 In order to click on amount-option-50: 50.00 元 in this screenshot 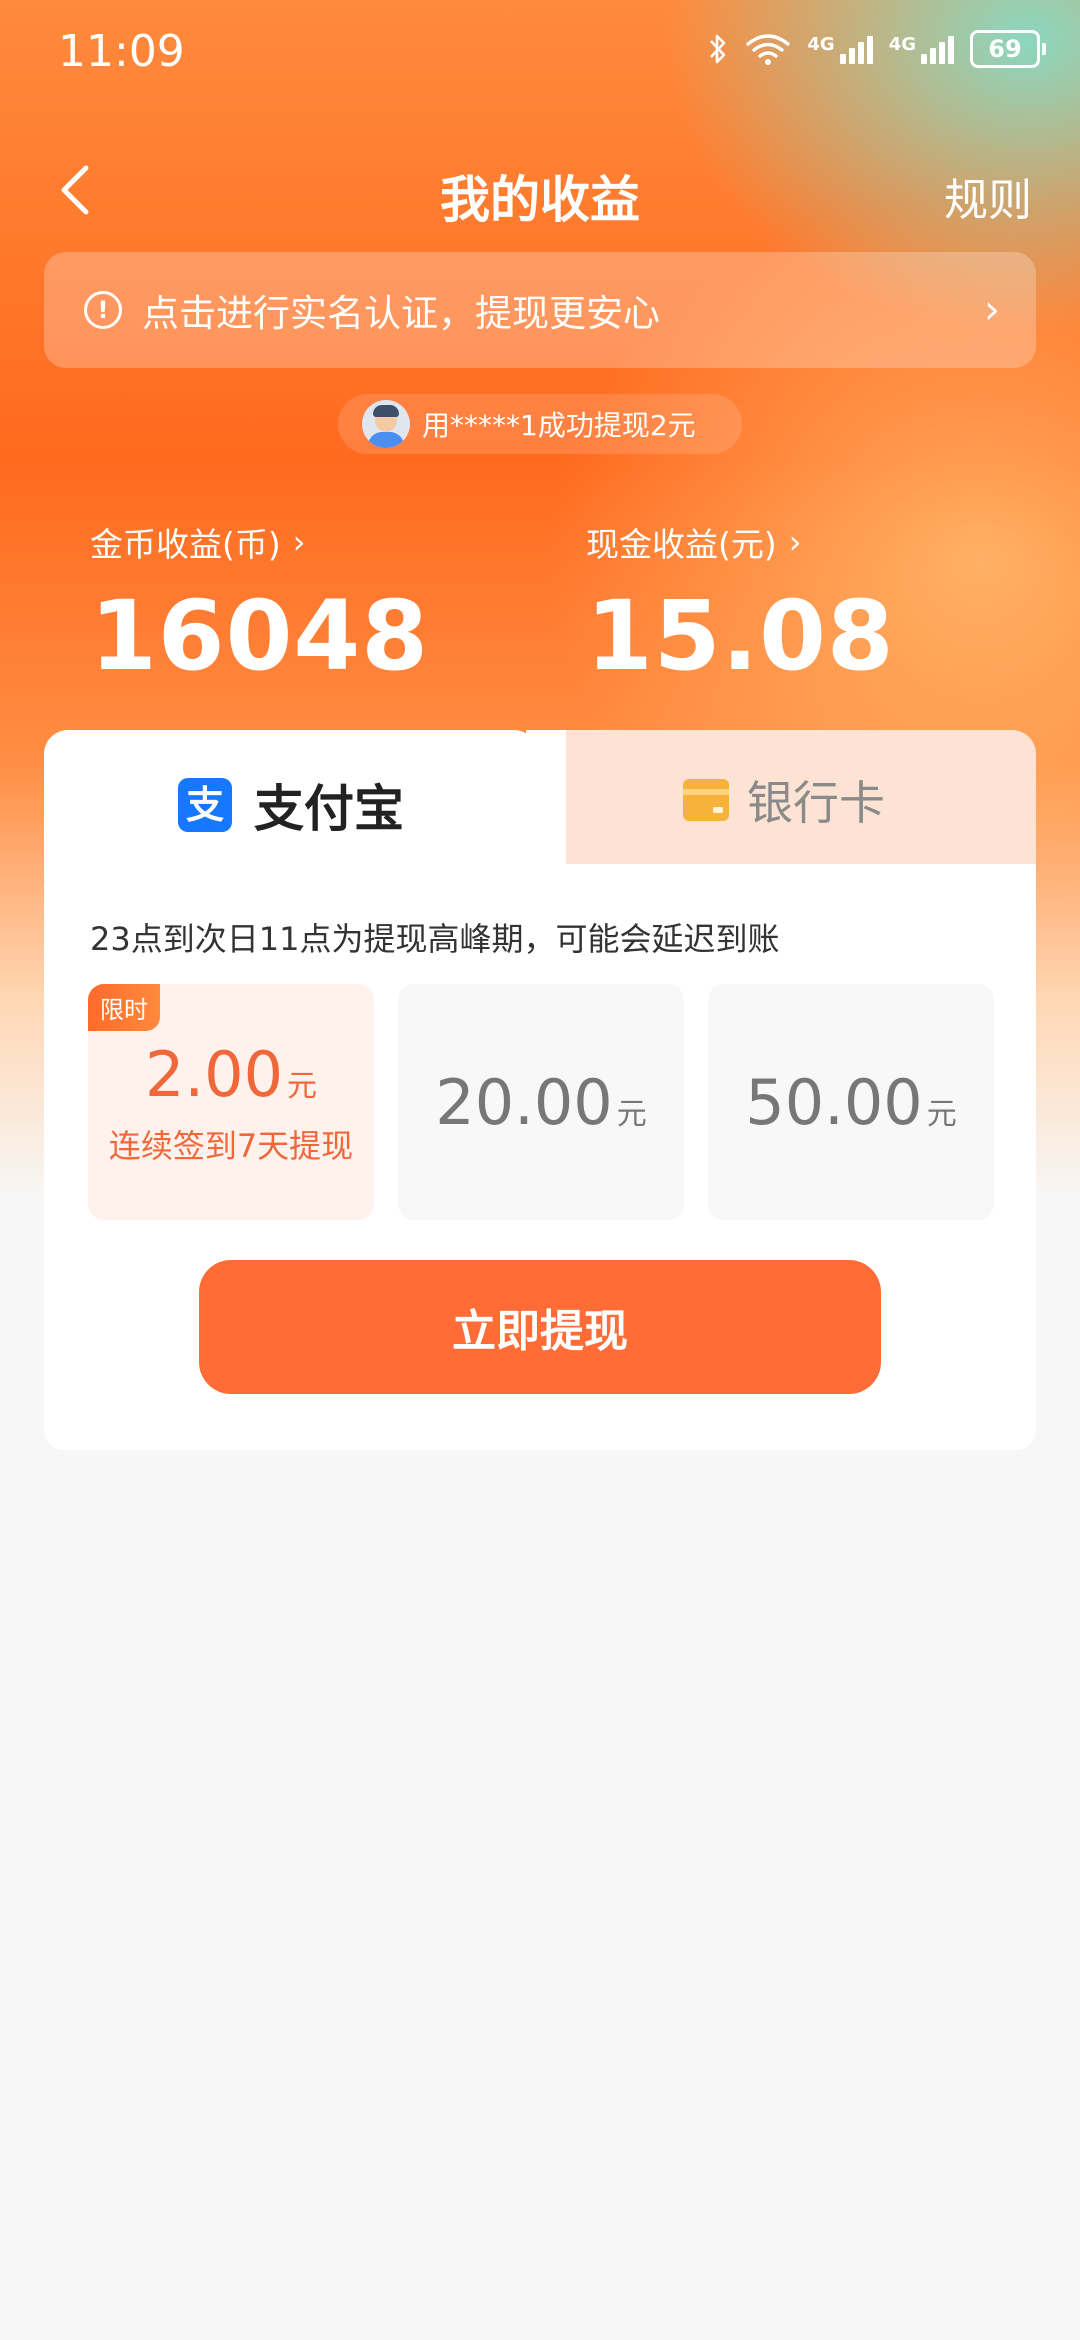, I will do `click(851, 1102)`.